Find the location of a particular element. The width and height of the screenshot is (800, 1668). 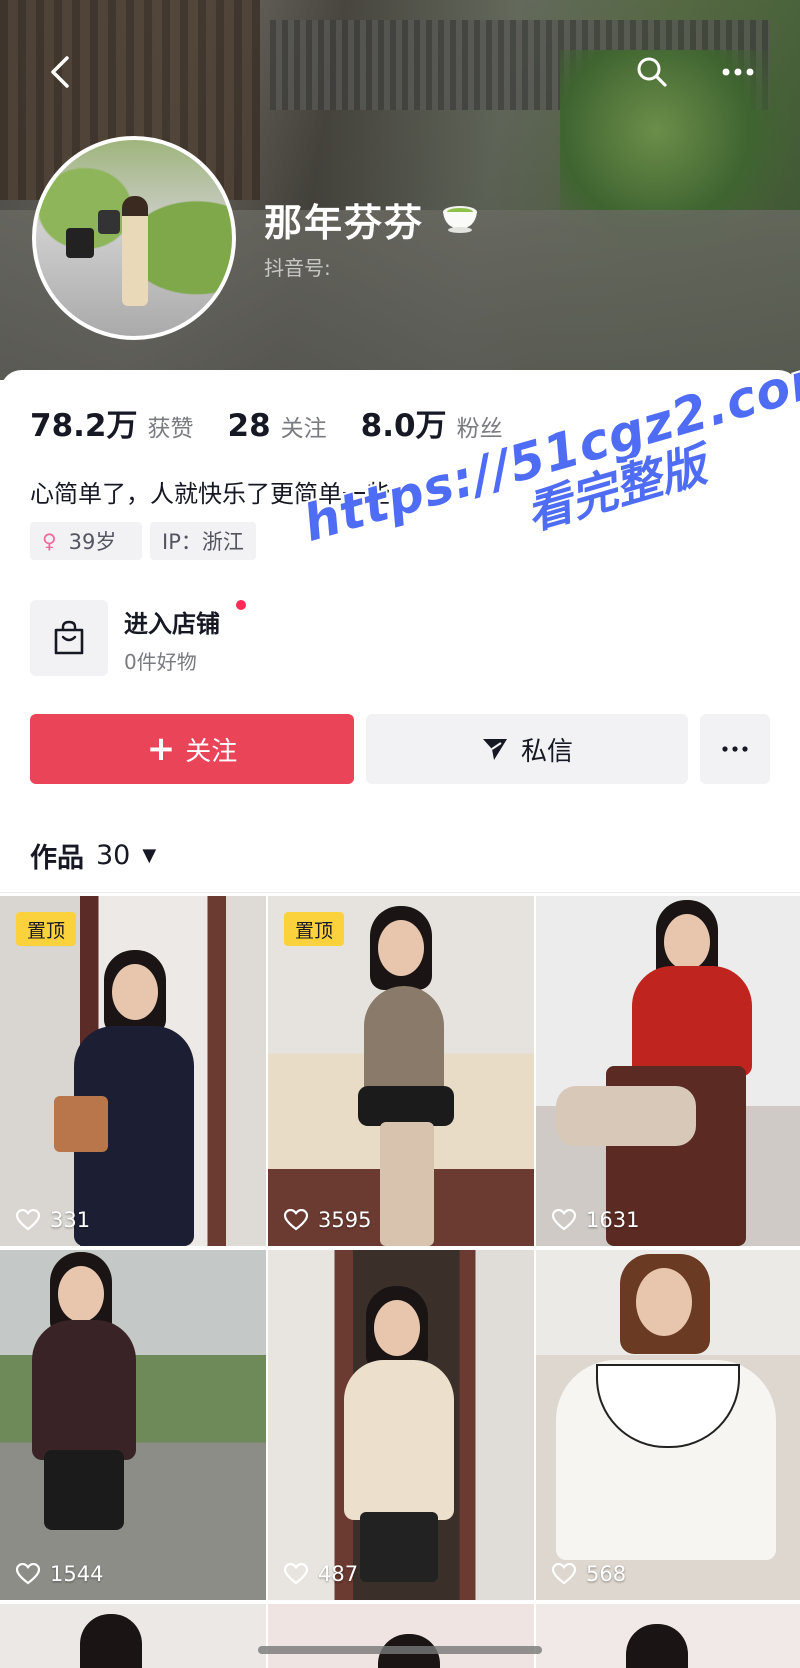

caret-down-icon: ▼ is located at coordinates (149, 855).